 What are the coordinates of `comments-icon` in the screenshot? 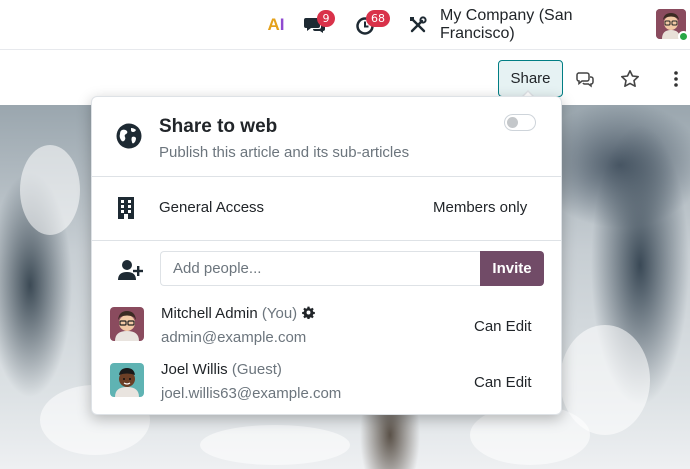 It's located at (585, 79).